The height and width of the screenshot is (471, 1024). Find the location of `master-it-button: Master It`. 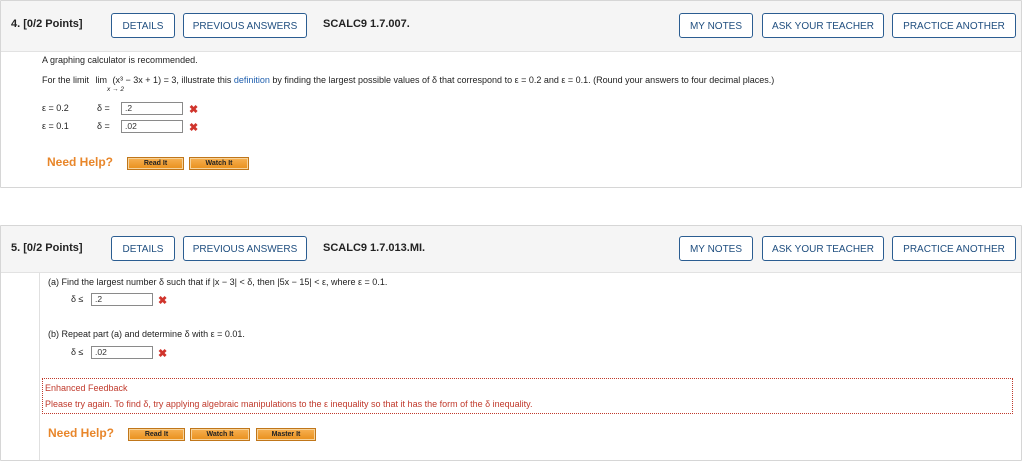

master-it-button: Master It is located at coordinates (286, 434).